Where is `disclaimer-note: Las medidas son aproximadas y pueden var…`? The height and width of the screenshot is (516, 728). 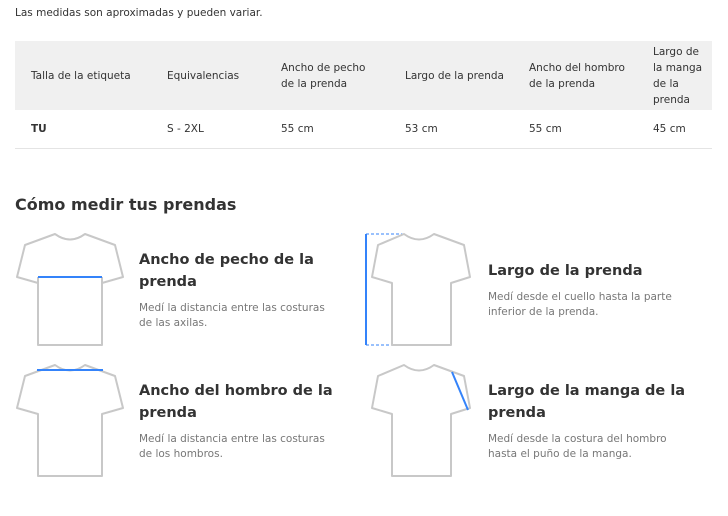 disclaimer-note: Las medidas son aproximadas y pueden var… is located at coordinates (139, 13).